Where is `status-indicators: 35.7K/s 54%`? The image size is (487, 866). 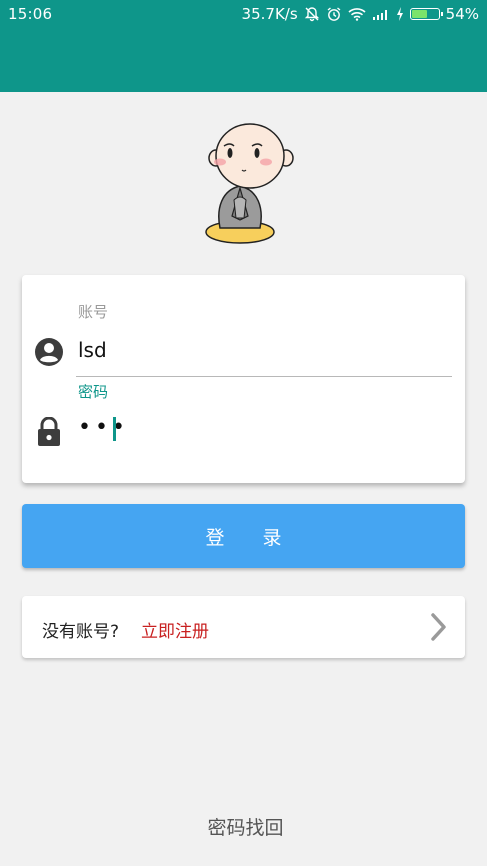
status-indicators: 35.7K/s 54% is located at coordinates (360, 14).